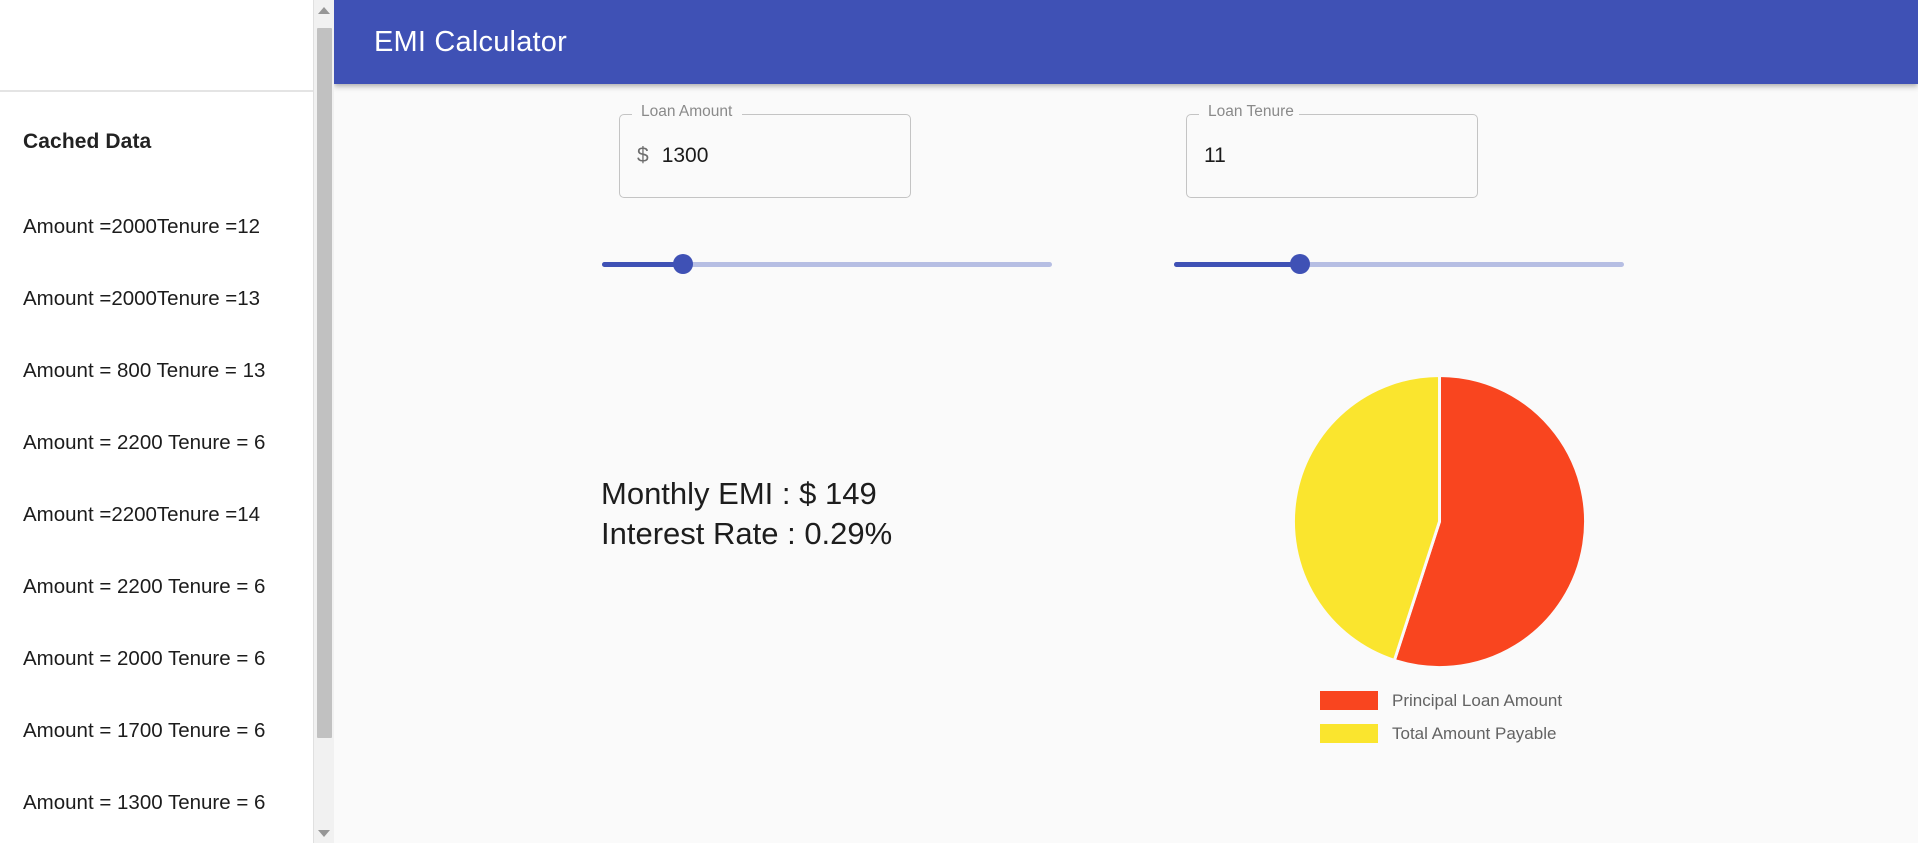 The image size is (1918, 843). What do you see at coordinates (1439, 521) in the screenshot?
I see `pie-chart-svg` at bounding box center [1439, 521].